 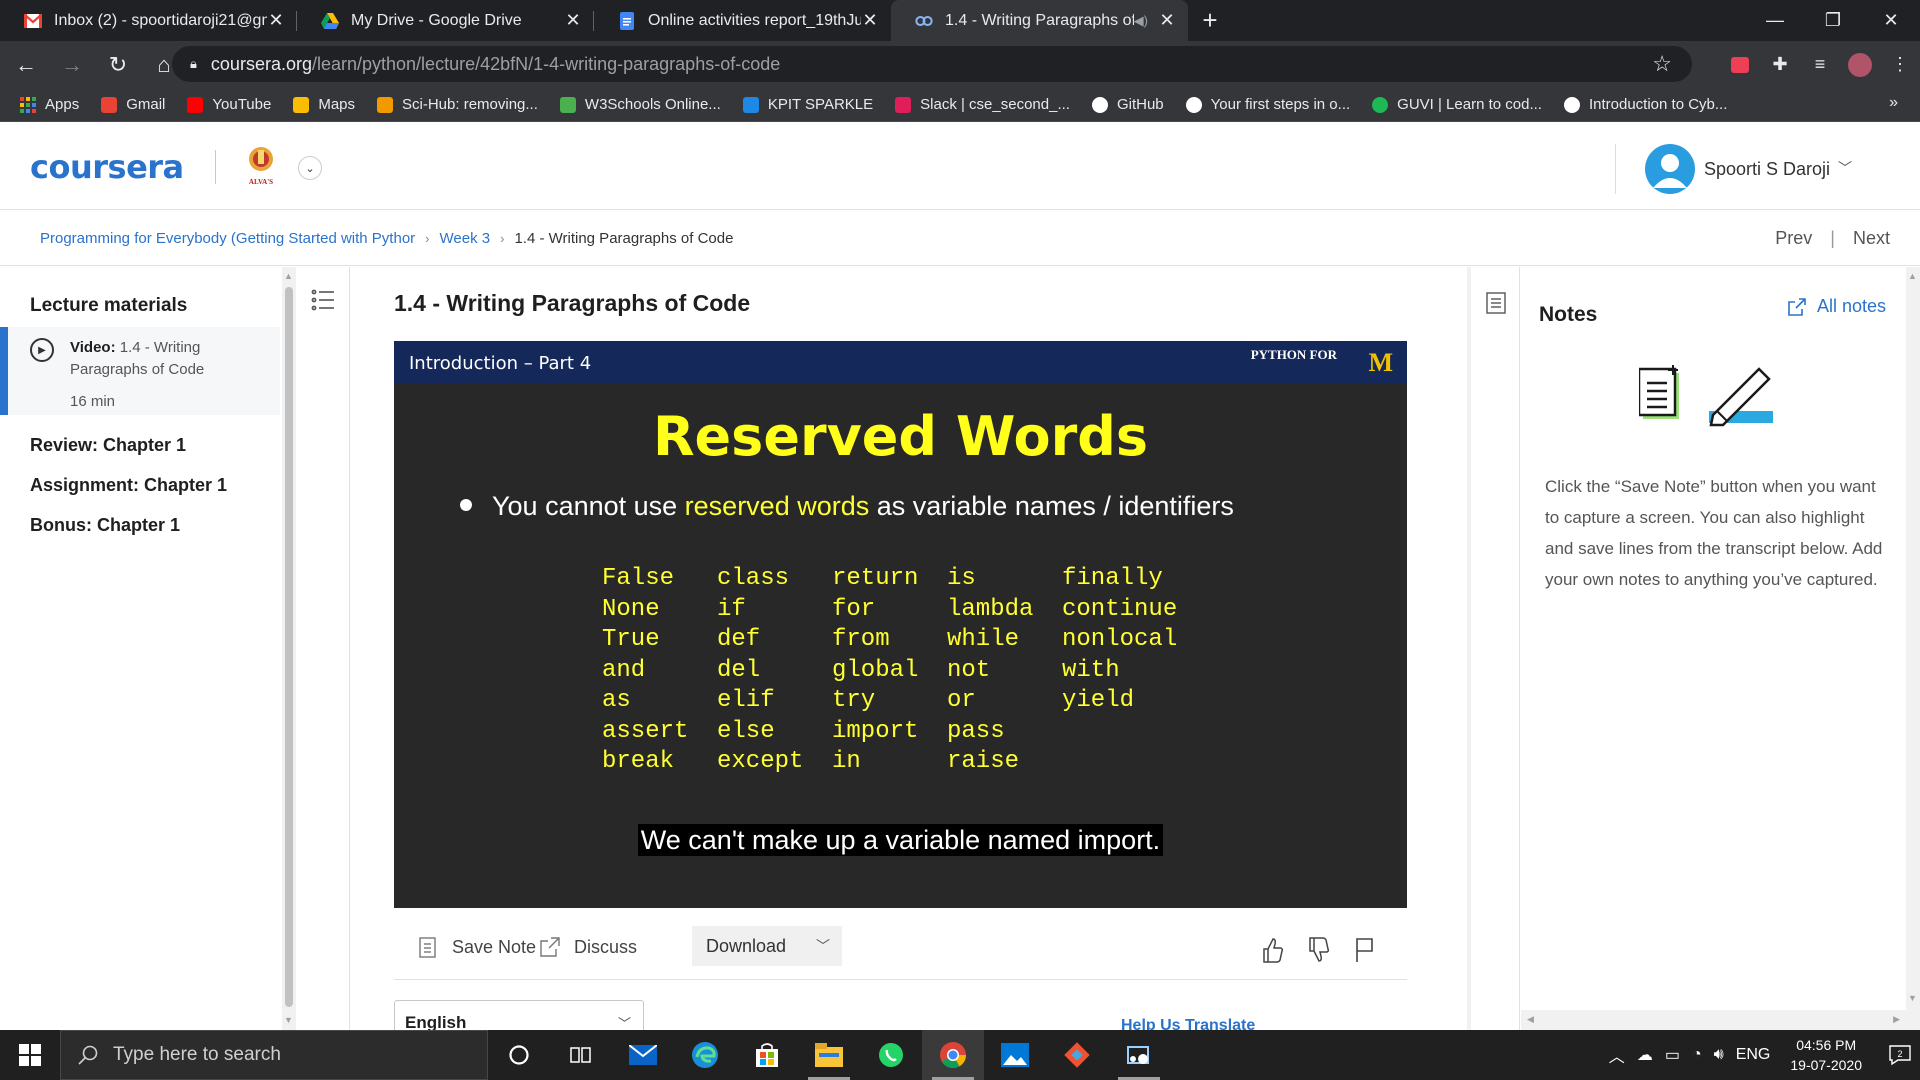 I want to click on extensions-puzzle-icon: ✚, so click(x=1780, y=65).